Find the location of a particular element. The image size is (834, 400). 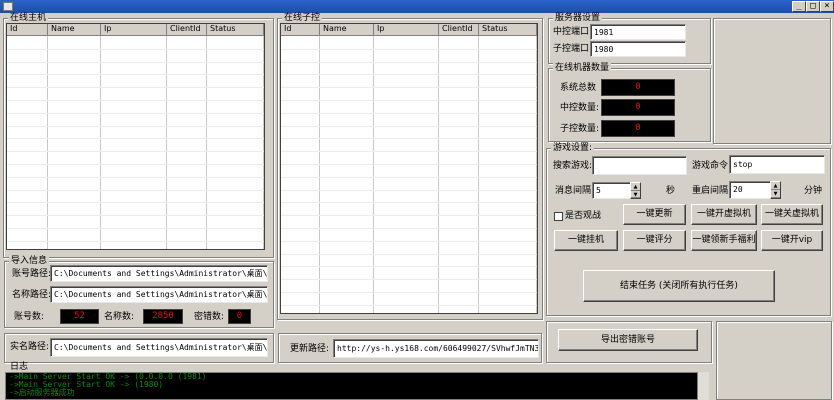

name-count-label: 名称数: is located at coordinates (119, 317).